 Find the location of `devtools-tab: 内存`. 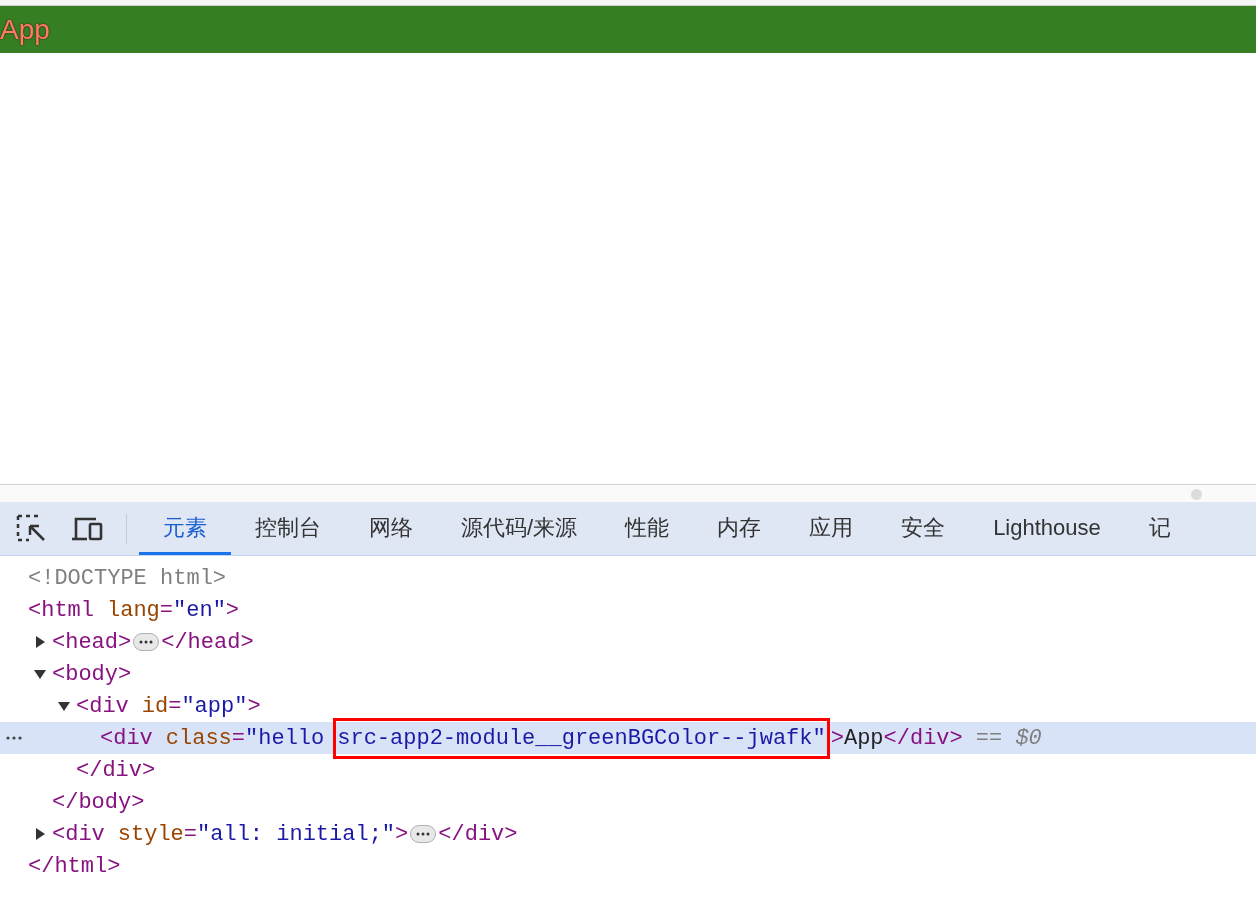

devtools-tab: 内存 is located at coordinates (739, 528).